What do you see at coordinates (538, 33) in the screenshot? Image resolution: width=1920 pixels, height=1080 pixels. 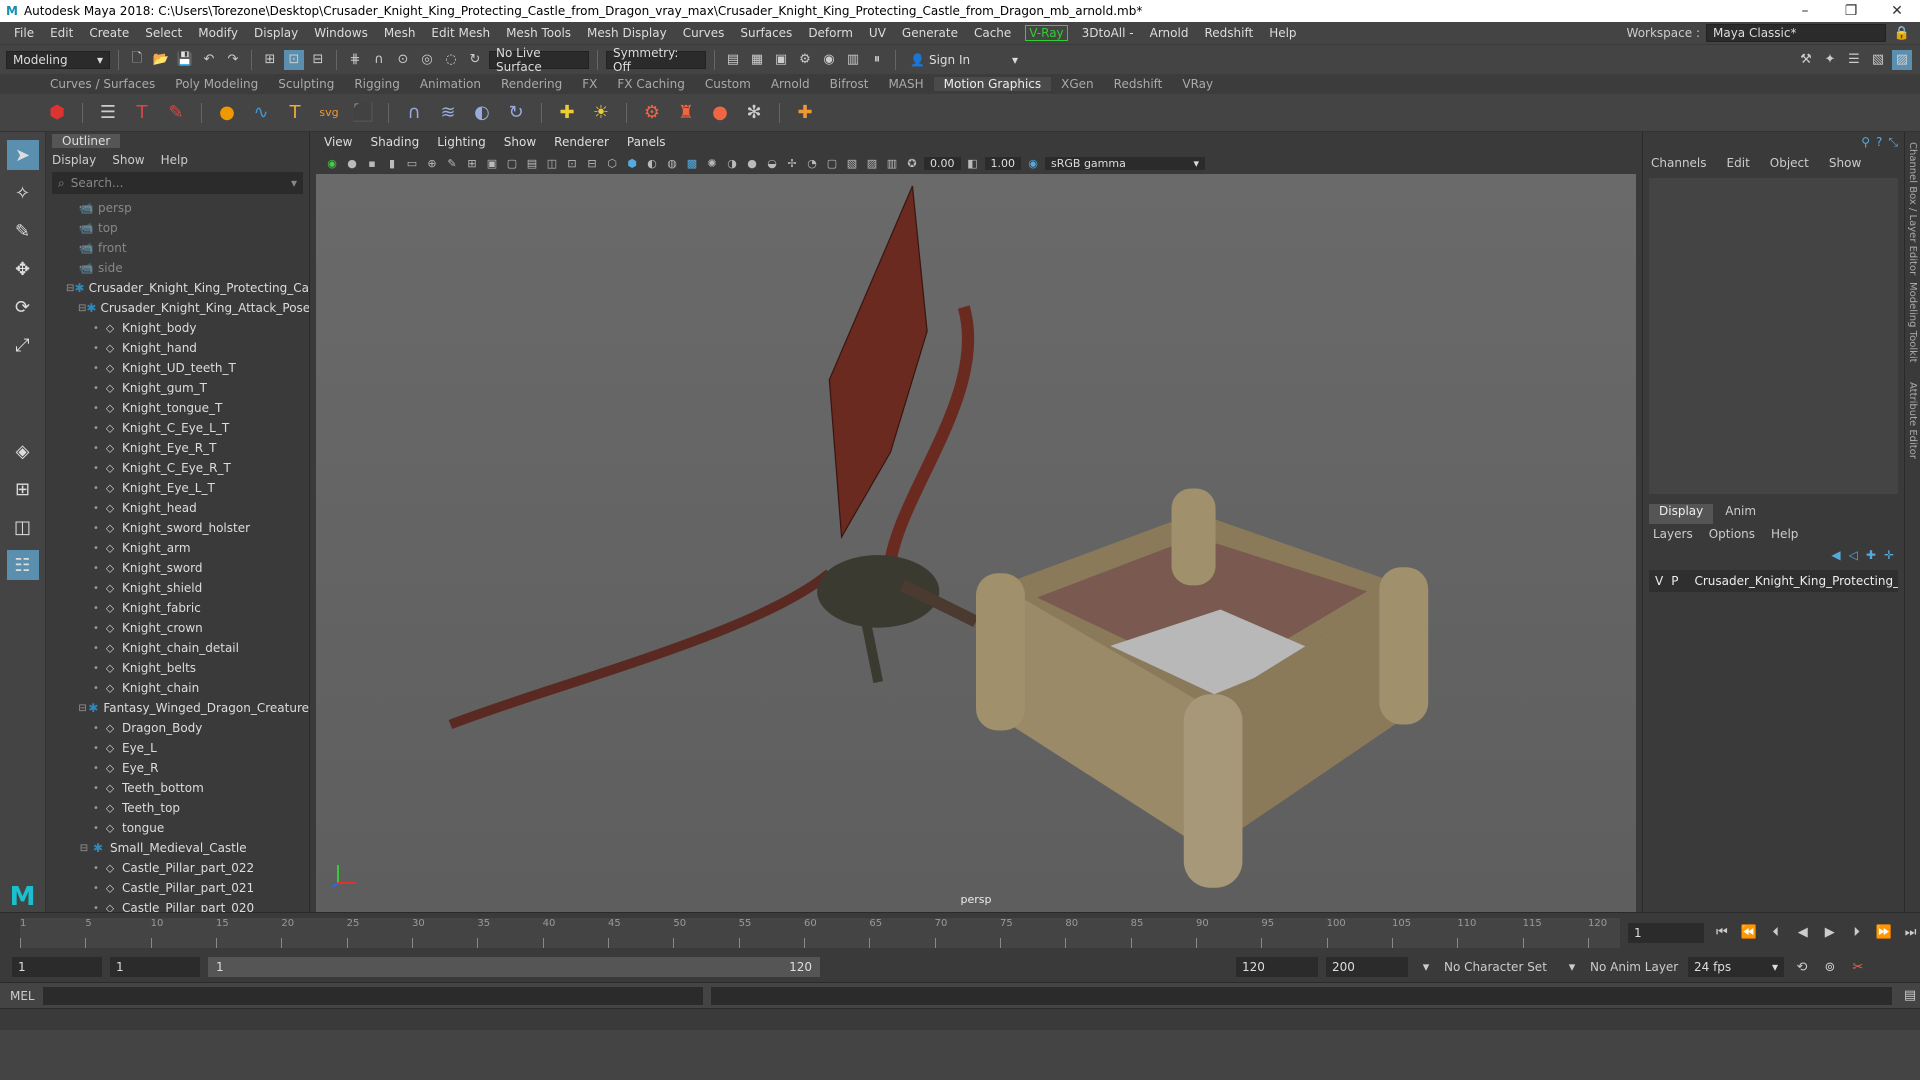 I see `menu-mesh-tools: Mesh Tools` at bounding box center [538, 33].